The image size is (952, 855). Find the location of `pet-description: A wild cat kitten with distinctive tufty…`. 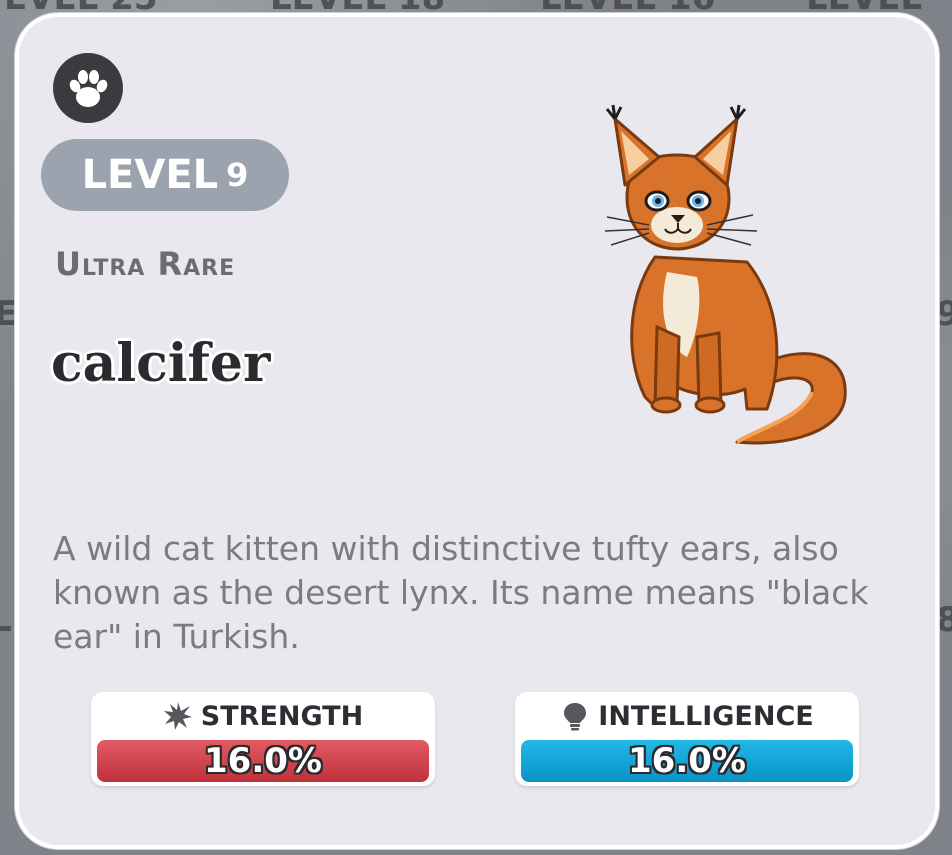

pet-description: A wild cat kitten with distinctive tufty… is located at coordinates (461, 592).